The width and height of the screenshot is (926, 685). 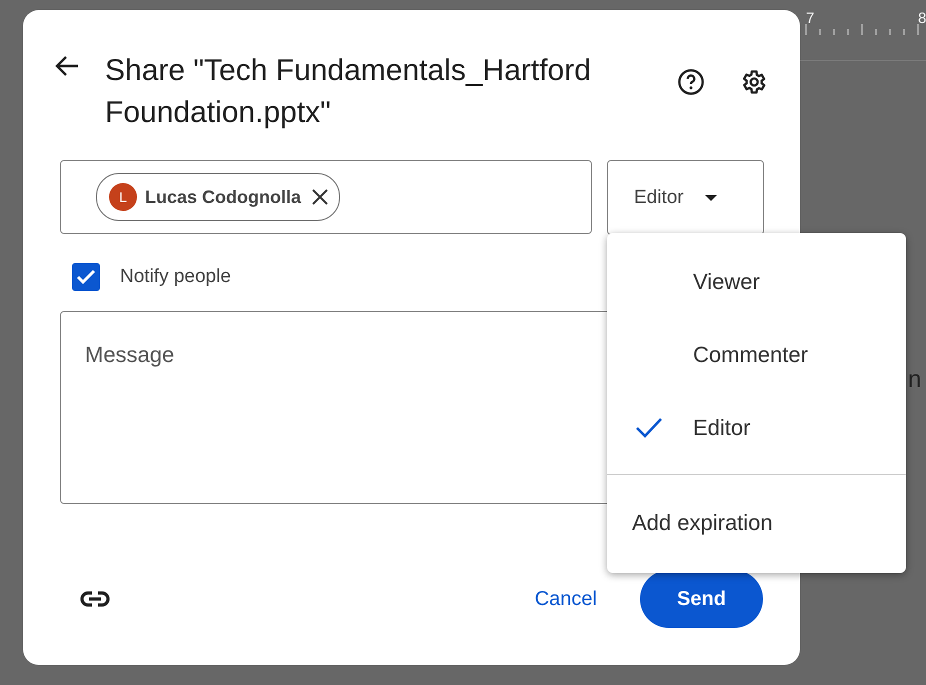 What do you see at coordinates (691, 82) in the screenshot?
I see `help-icon` at bounding box center [691, 82].